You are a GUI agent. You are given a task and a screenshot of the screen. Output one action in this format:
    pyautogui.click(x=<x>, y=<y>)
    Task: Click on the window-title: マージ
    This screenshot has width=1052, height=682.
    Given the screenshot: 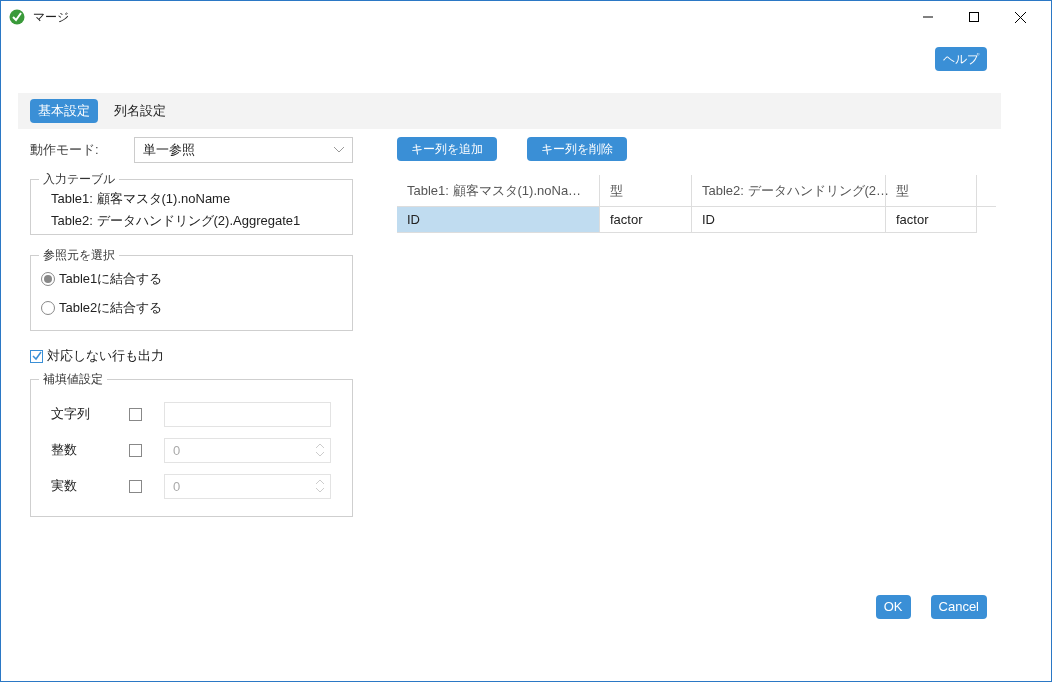 What is the action you would take?
    pyautogui.click(x=51, y=17)
    